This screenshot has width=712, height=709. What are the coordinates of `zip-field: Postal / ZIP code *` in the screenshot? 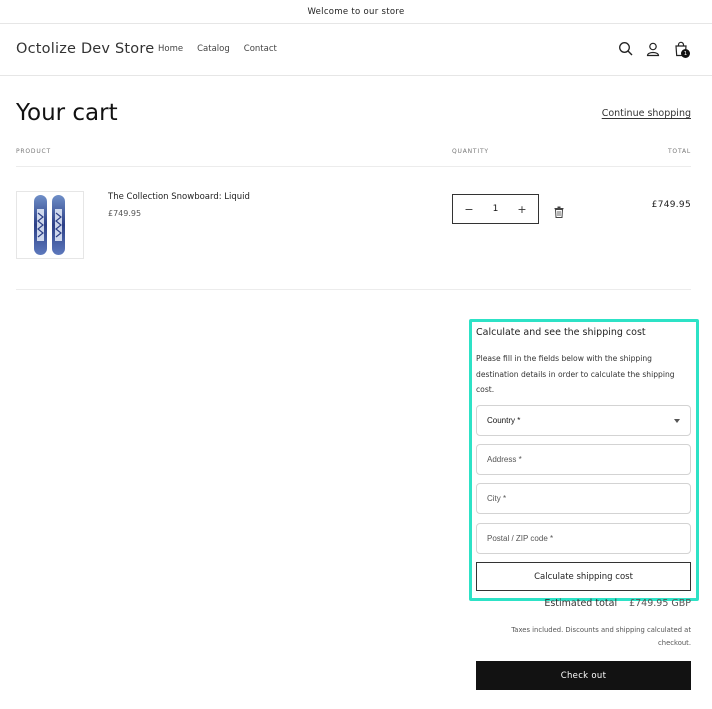 It's located at (583, 538).